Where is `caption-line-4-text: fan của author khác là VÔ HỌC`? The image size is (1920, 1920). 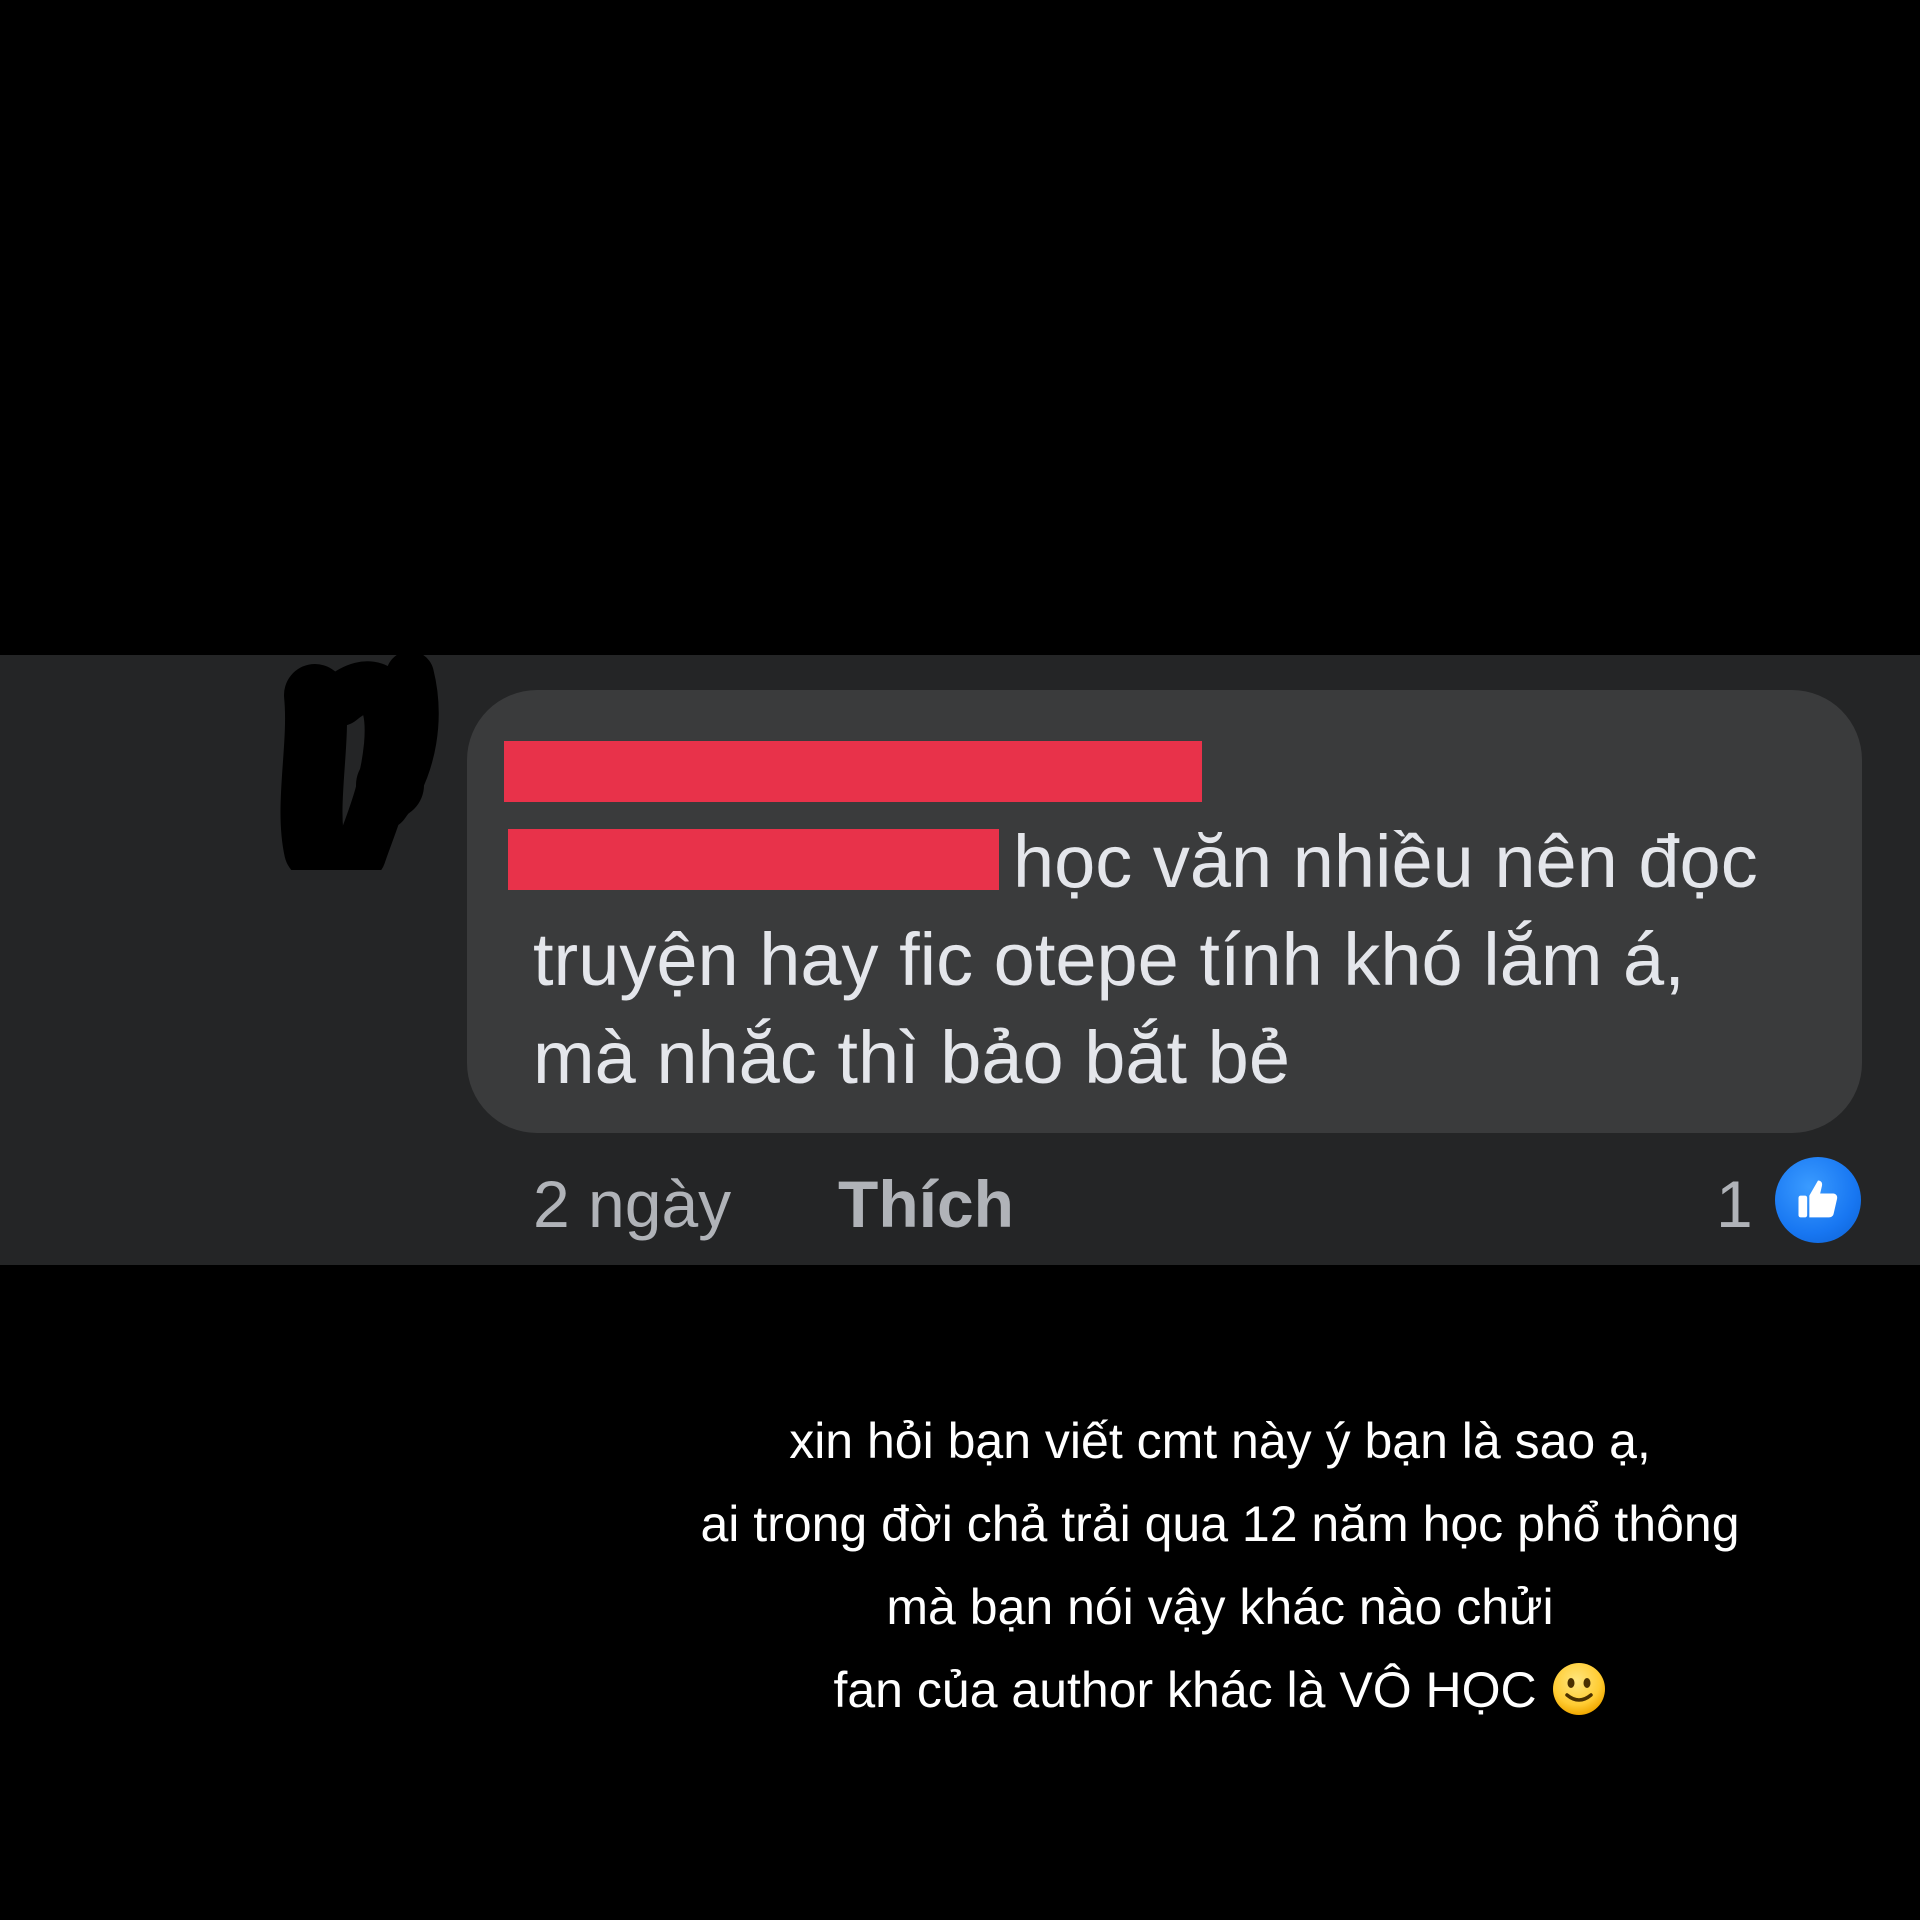 caption-line-4-text: fan của author khác là VÔ HỌC is located at coordinates (1185, 1690).